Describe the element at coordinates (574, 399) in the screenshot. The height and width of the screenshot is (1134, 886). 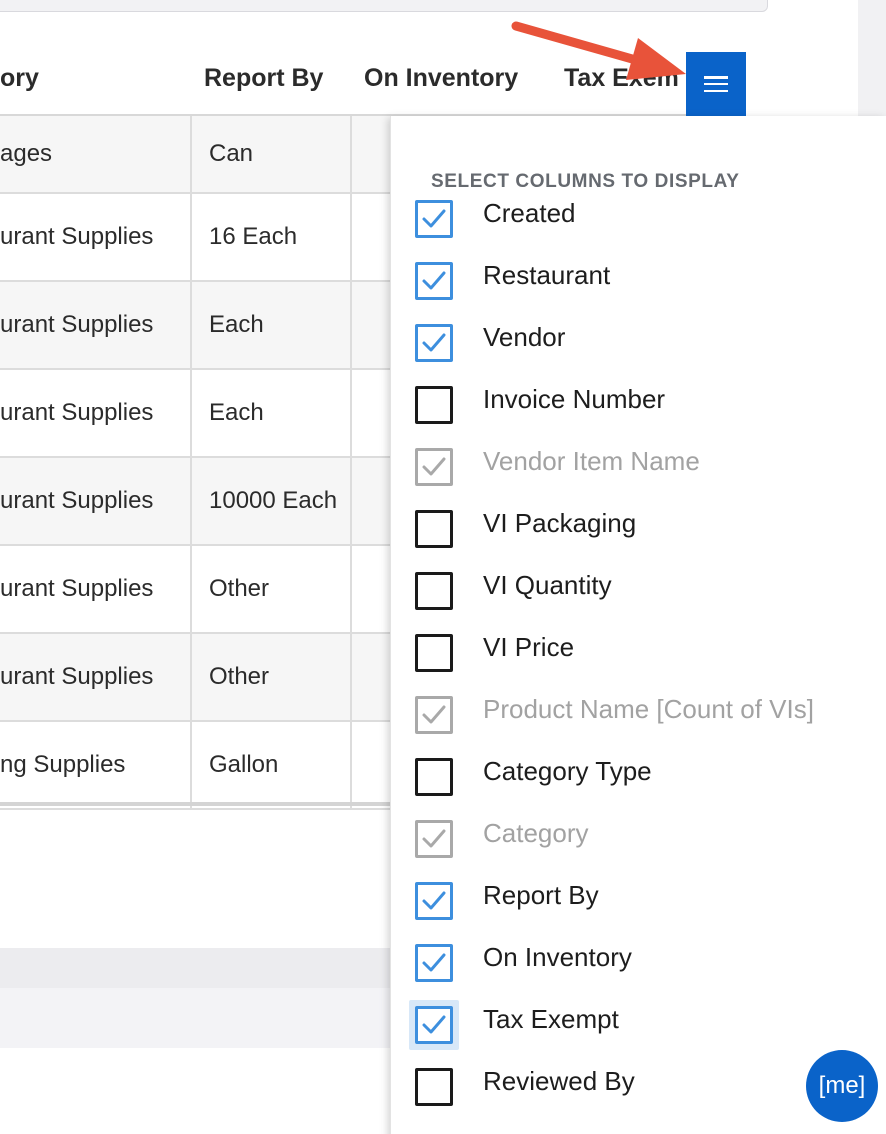
I see `column-option-label: Invoice Number` at that location.